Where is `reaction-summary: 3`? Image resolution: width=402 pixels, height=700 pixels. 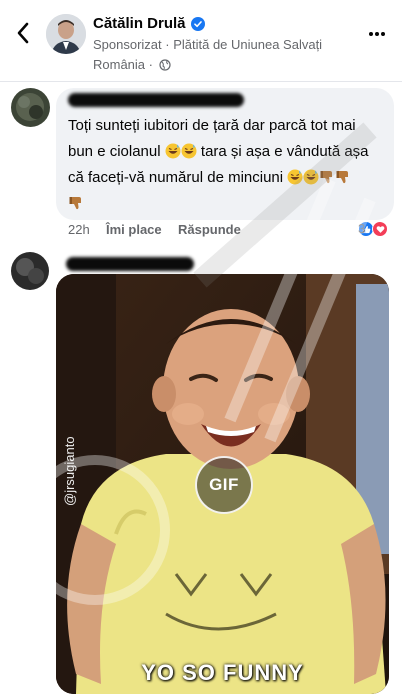 reaction-summary: 3 is located at coordinates (373, 229).